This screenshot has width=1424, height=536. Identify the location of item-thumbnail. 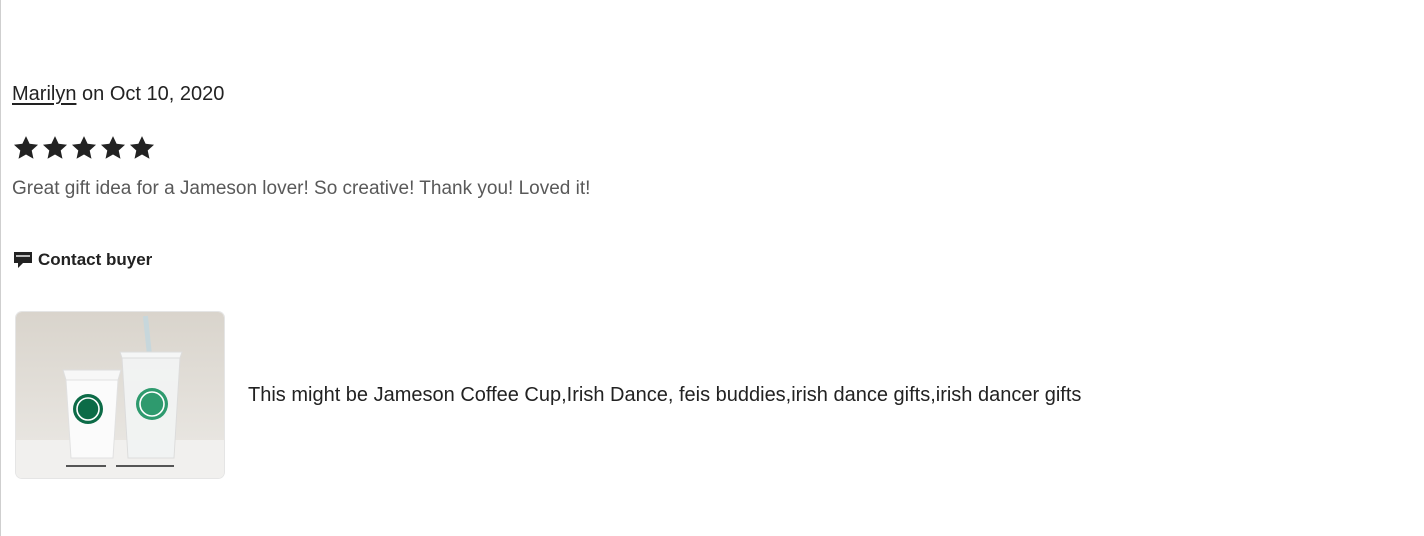
(120, 395).